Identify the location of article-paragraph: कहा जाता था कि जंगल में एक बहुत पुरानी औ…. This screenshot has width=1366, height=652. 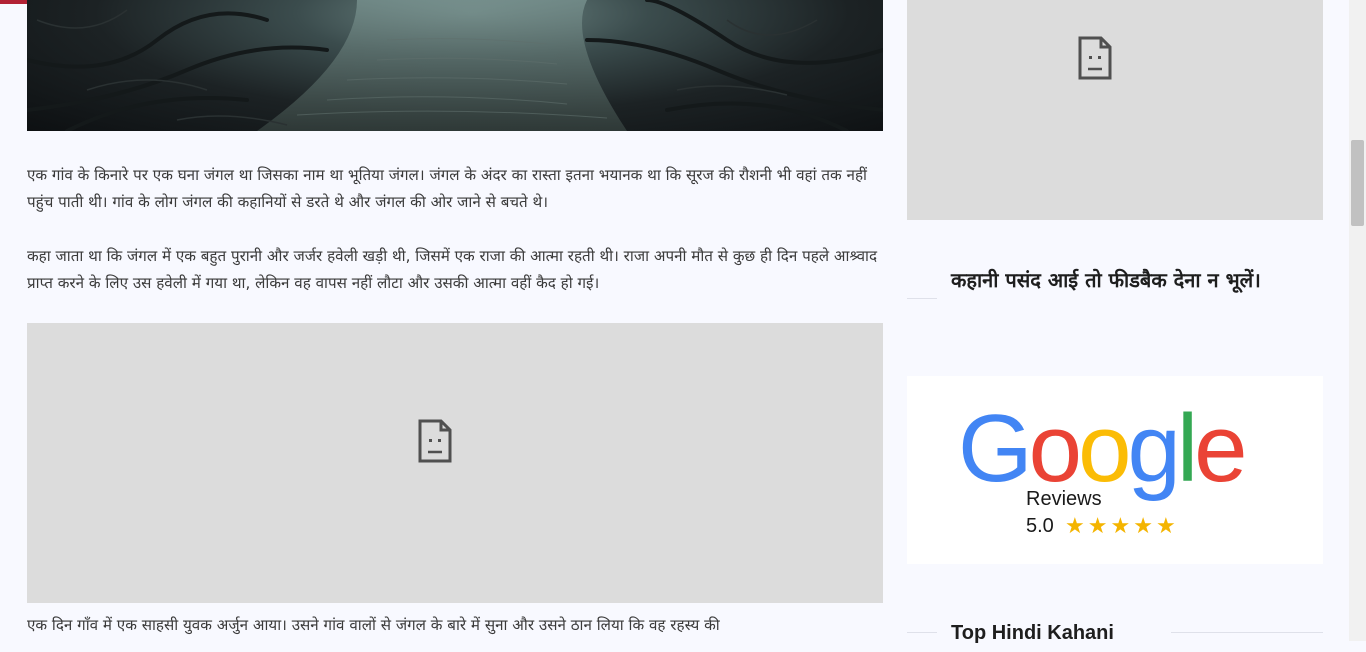
(452, 269).